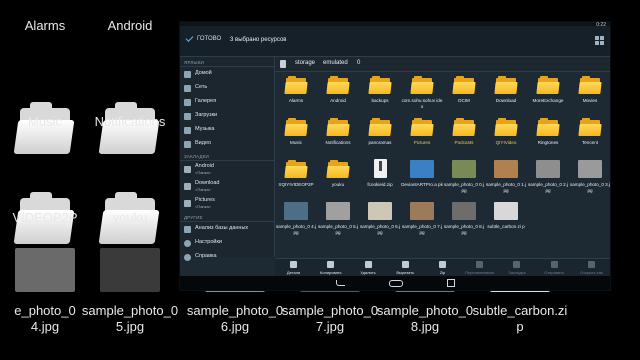  What do you see at coordinates (340, 283) in the screenshot?
I see `back-icon` at bounding box center [340, 283].